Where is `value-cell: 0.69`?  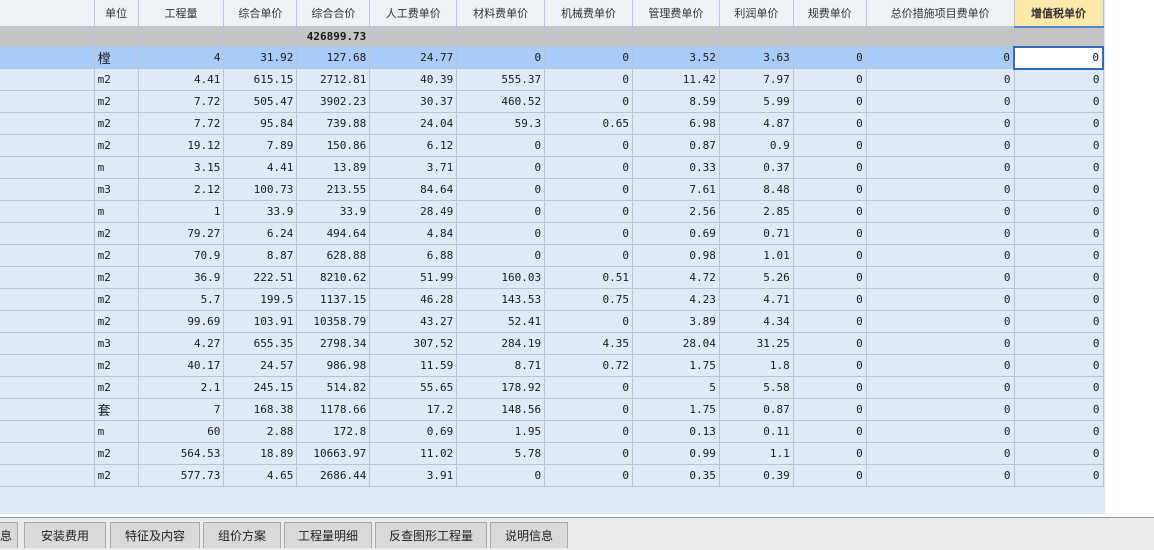 value-cell: 0.69 is located at coordinates (675, 233).